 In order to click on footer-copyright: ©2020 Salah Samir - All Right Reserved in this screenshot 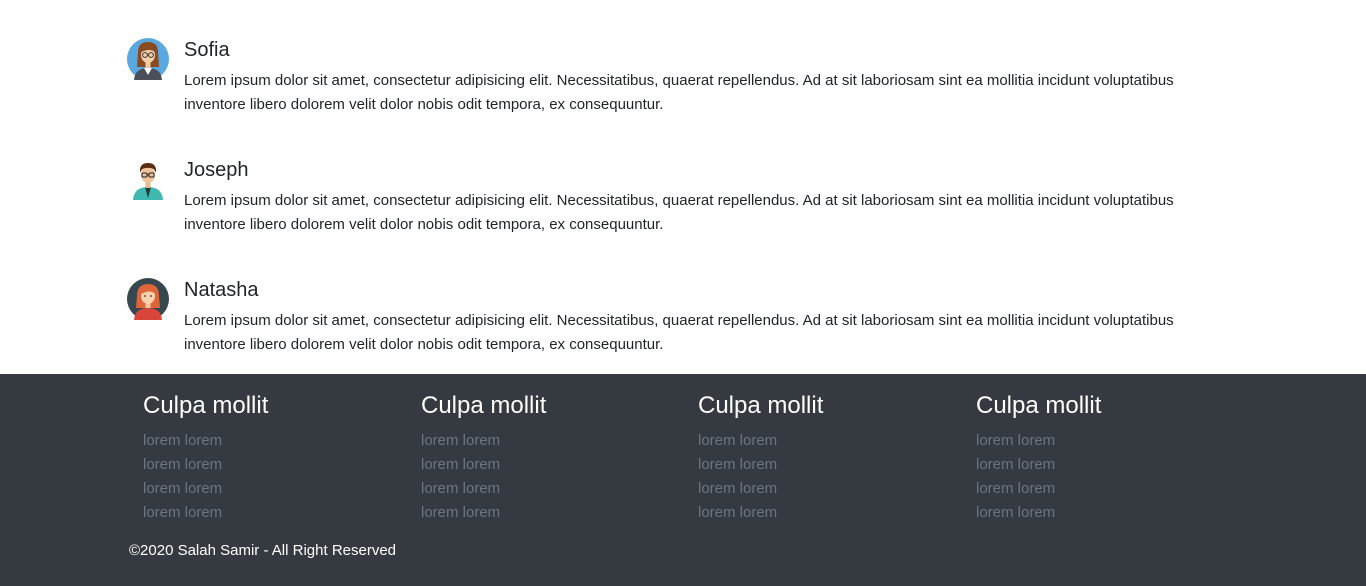, I will do `click(263, 550)`.